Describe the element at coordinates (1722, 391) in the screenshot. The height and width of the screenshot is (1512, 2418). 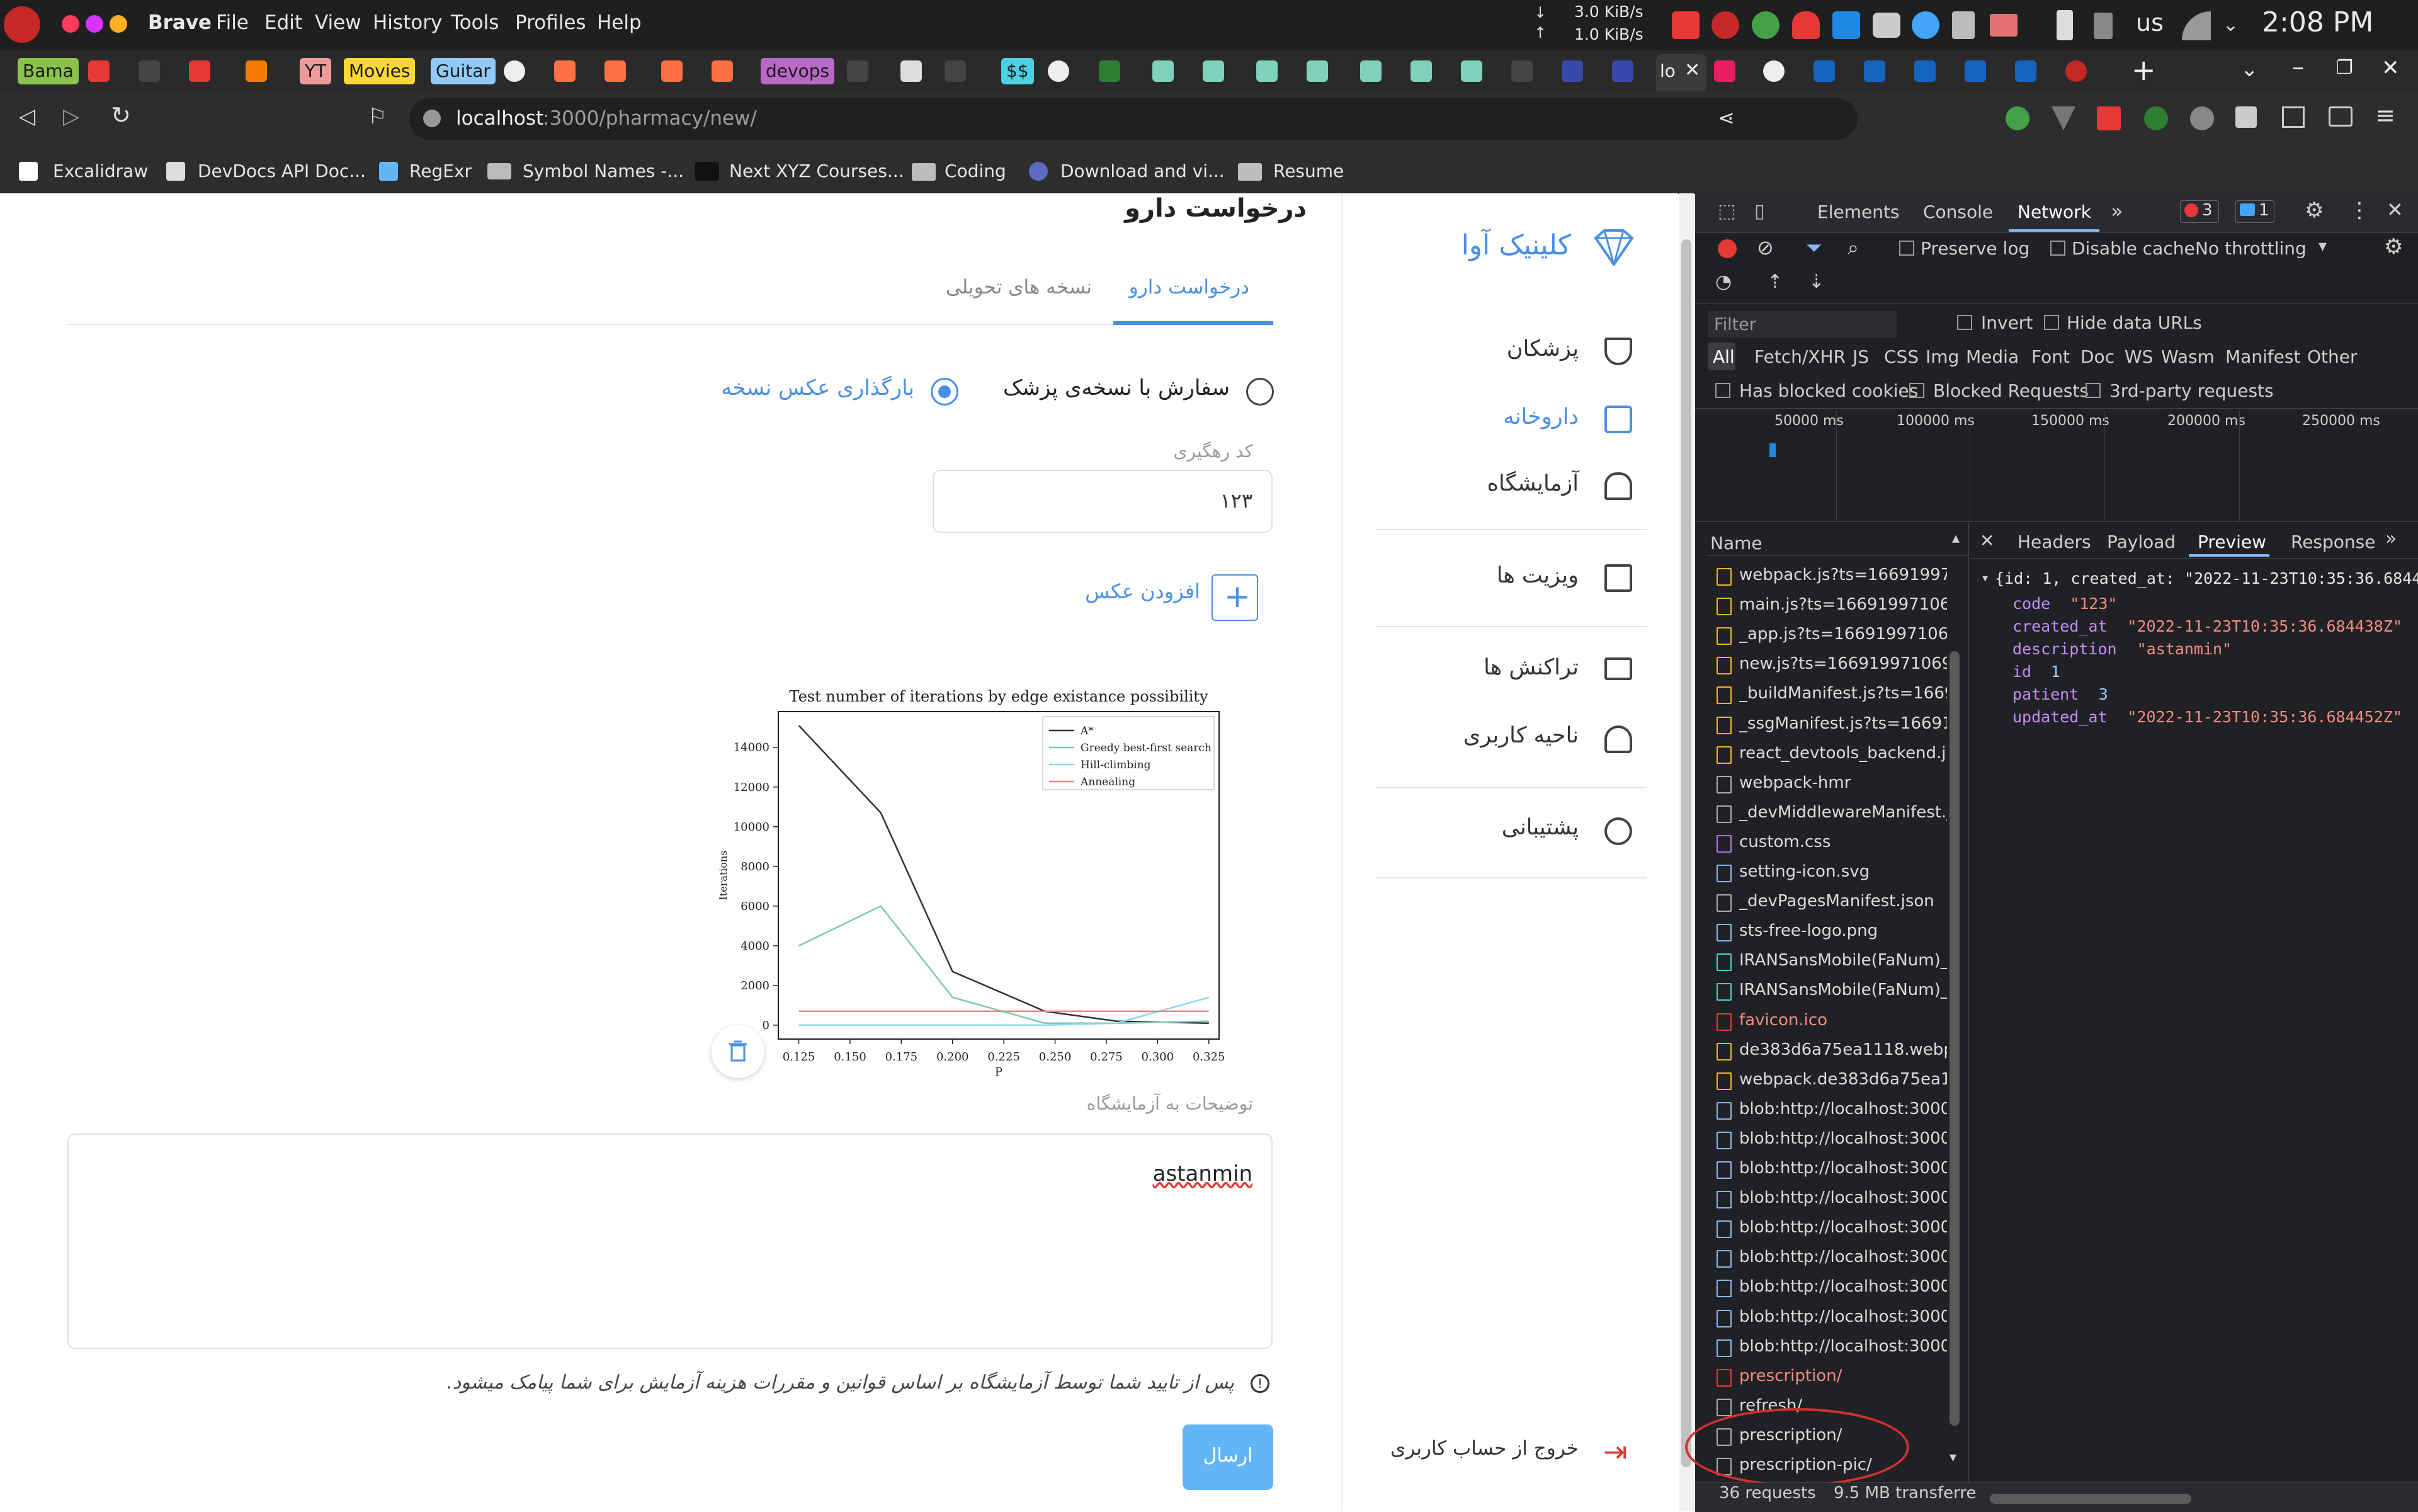
I see `has-blocked-cookies-checkbox` at that location.